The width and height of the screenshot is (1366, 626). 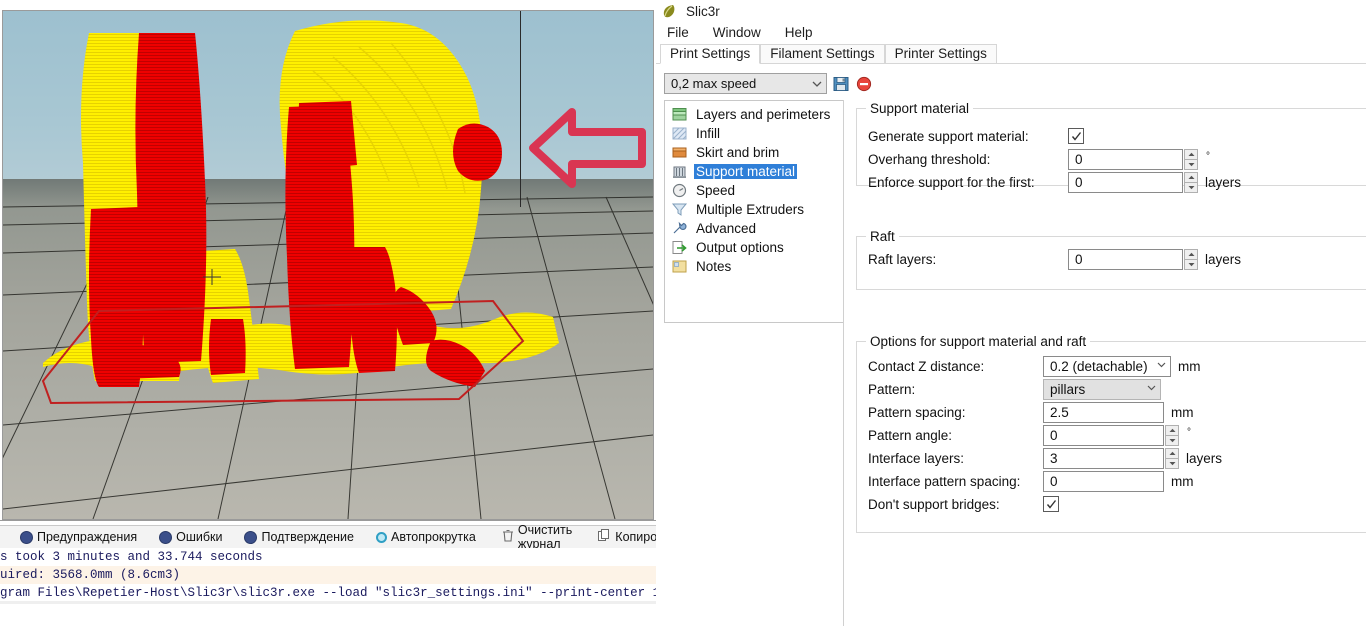 What do you see at coordinates (754, 152) in the screenshot?
I see `tree-item-skirt-and-brim: Skirt and brim` at bounding box center [754, 152].